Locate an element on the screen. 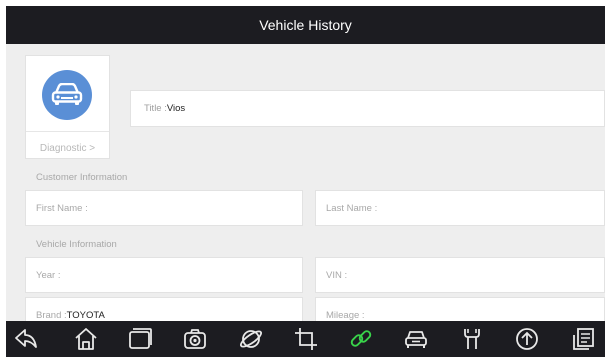 The image size is (608, 360). mileage-label: Mileage : is located at coordinates (345, 315).